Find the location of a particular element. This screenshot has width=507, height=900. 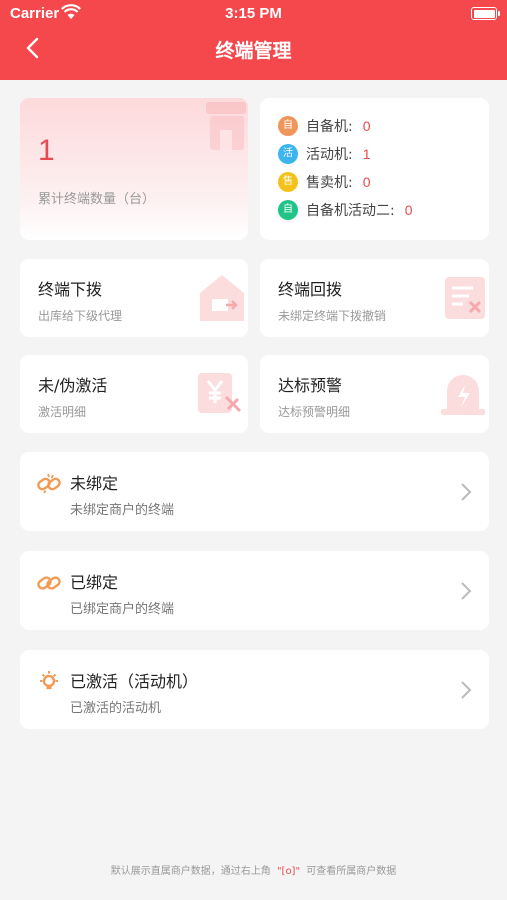

clock: 3:15 PM is located at coordinates (253, 13).